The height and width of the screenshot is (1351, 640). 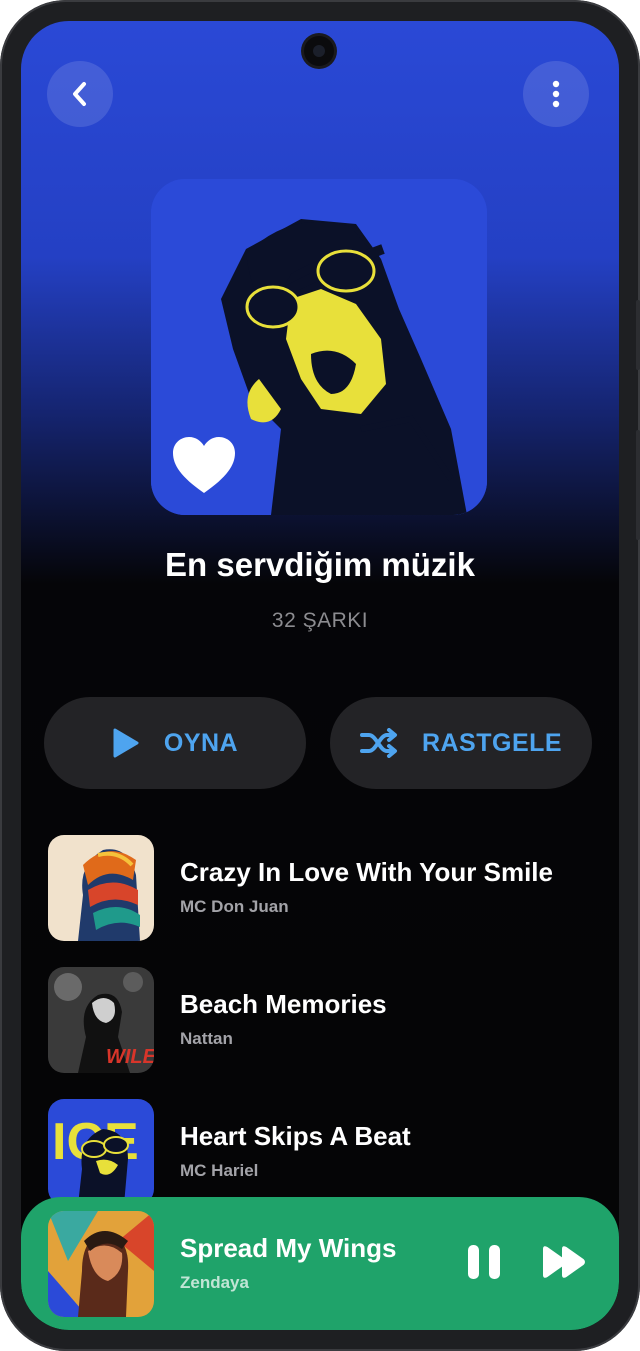 What do you see at coordinates (366, 872) in the screenshot?
I see `song-title: Crazy In Love With Your Smile` at bounding box center [366, 872].